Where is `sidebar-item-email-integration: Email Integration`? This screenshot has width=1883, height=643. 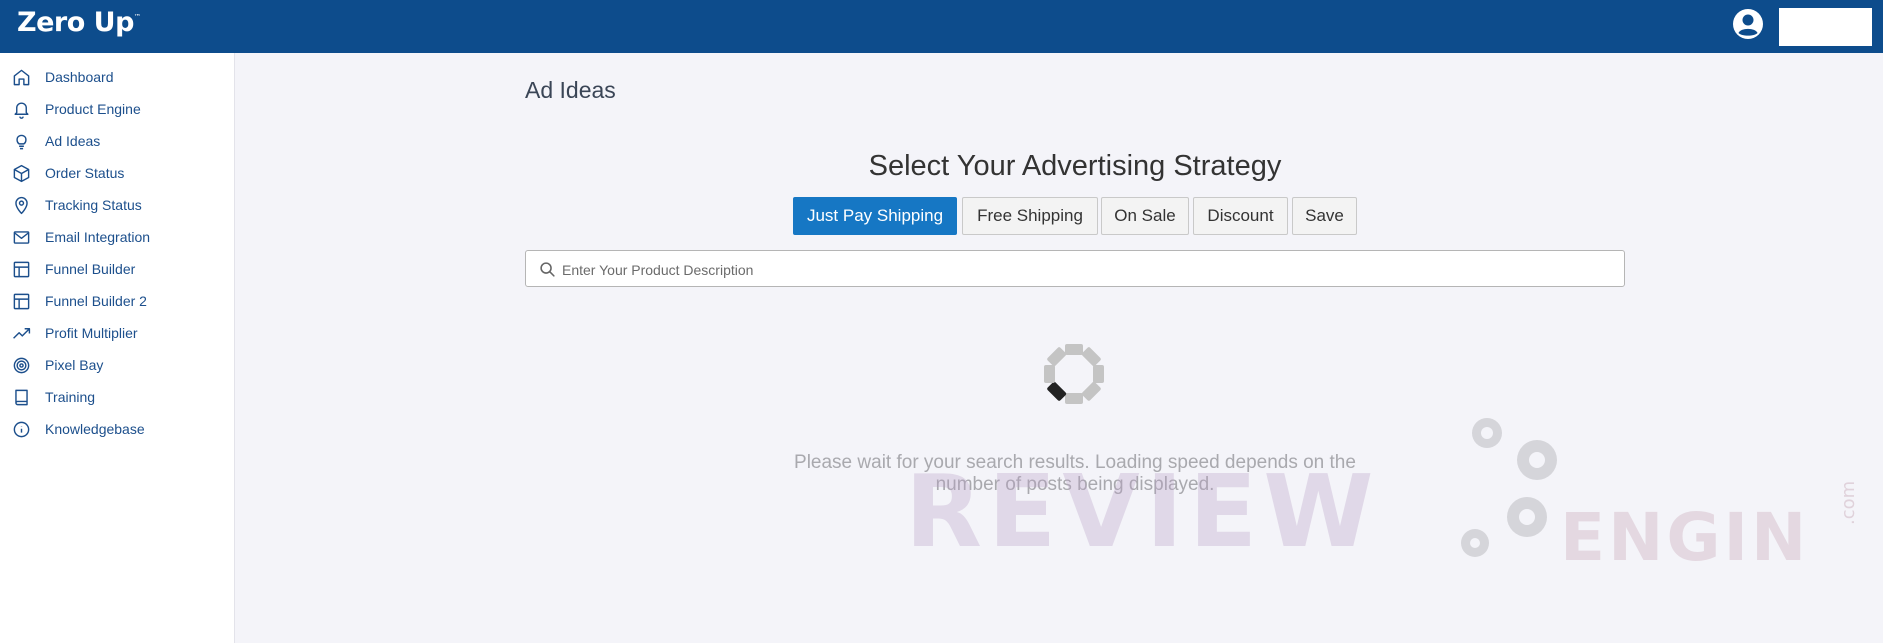 sidebar-item-email-integration: Email Integration is located at coordinates (117, 237).